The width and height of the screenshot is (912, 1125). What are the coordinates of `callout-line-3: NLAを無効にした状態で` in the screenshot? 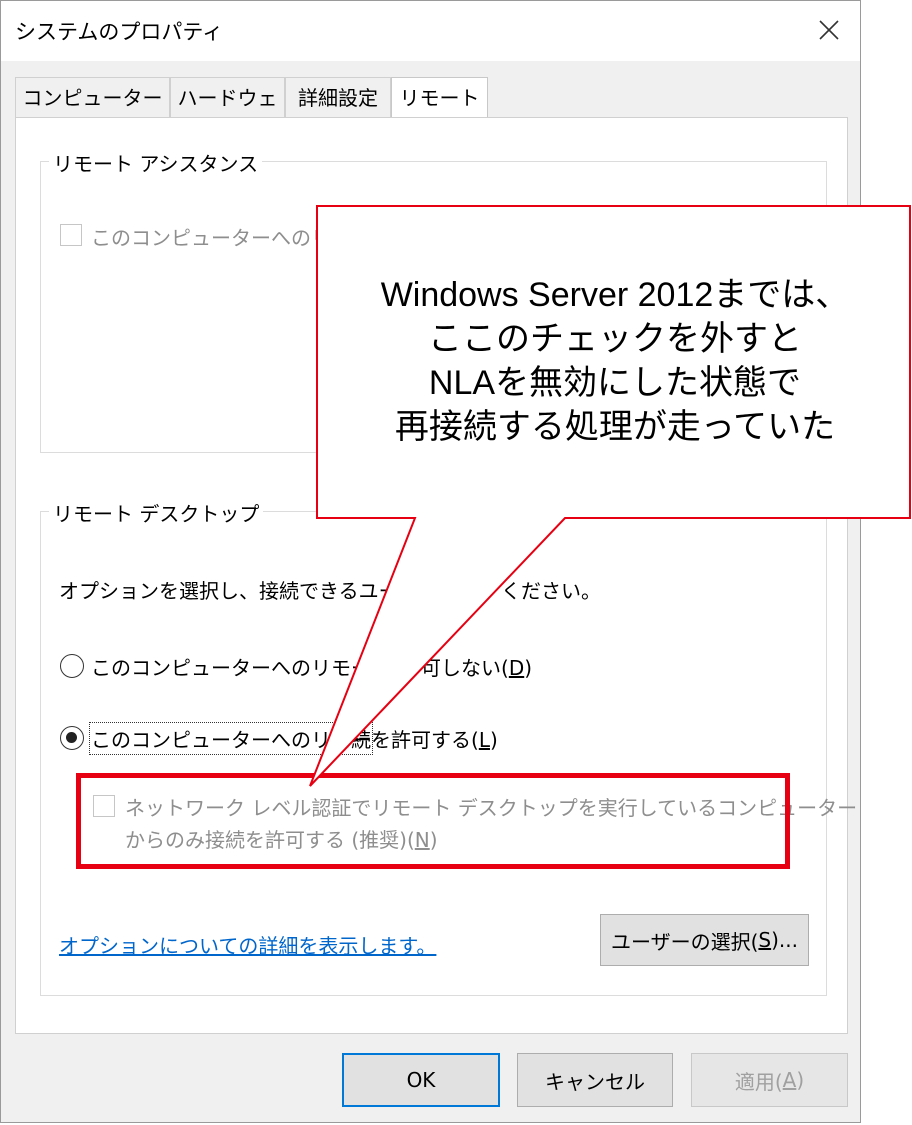 It's located at (615, 383).